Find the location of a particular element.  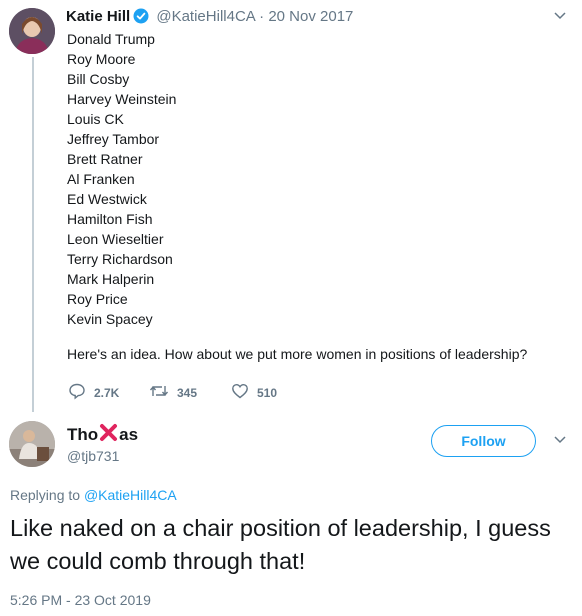

replying-to-line: Replying to @KatieHill4CA is located at coordinates (93, 495).